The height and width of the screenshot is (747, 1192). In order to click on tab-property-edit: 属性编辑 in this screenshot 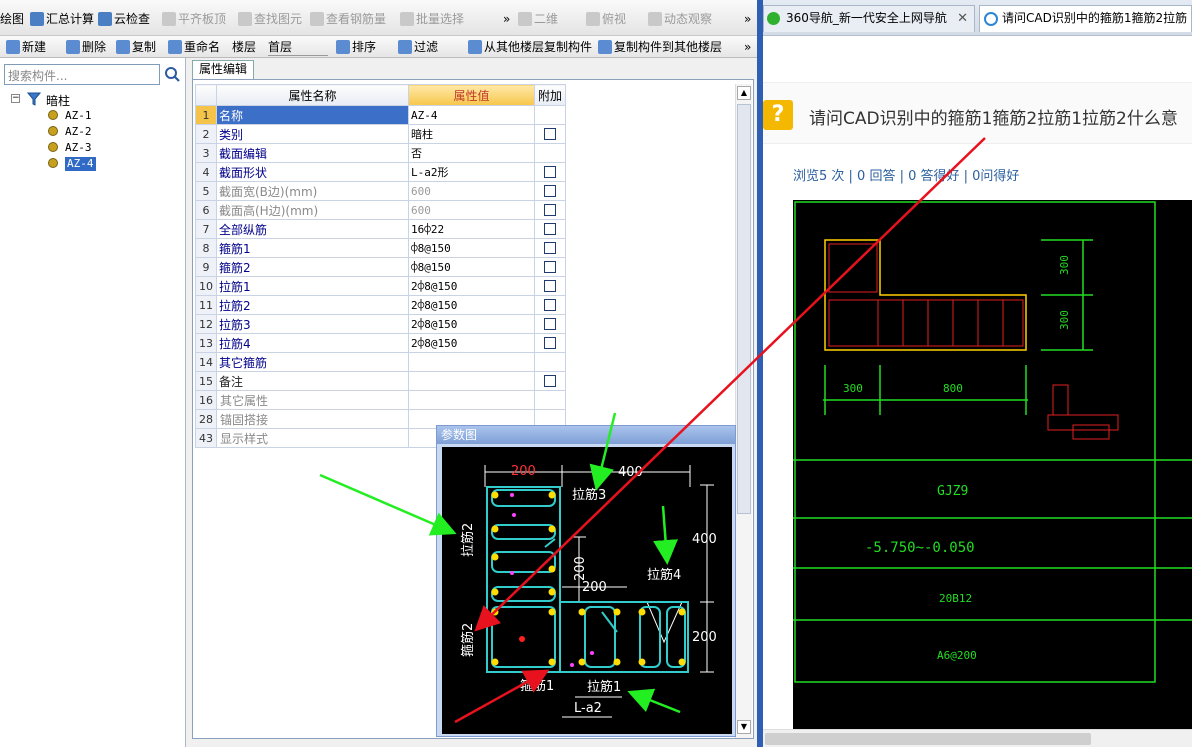, I will do `click(223, 69)`.